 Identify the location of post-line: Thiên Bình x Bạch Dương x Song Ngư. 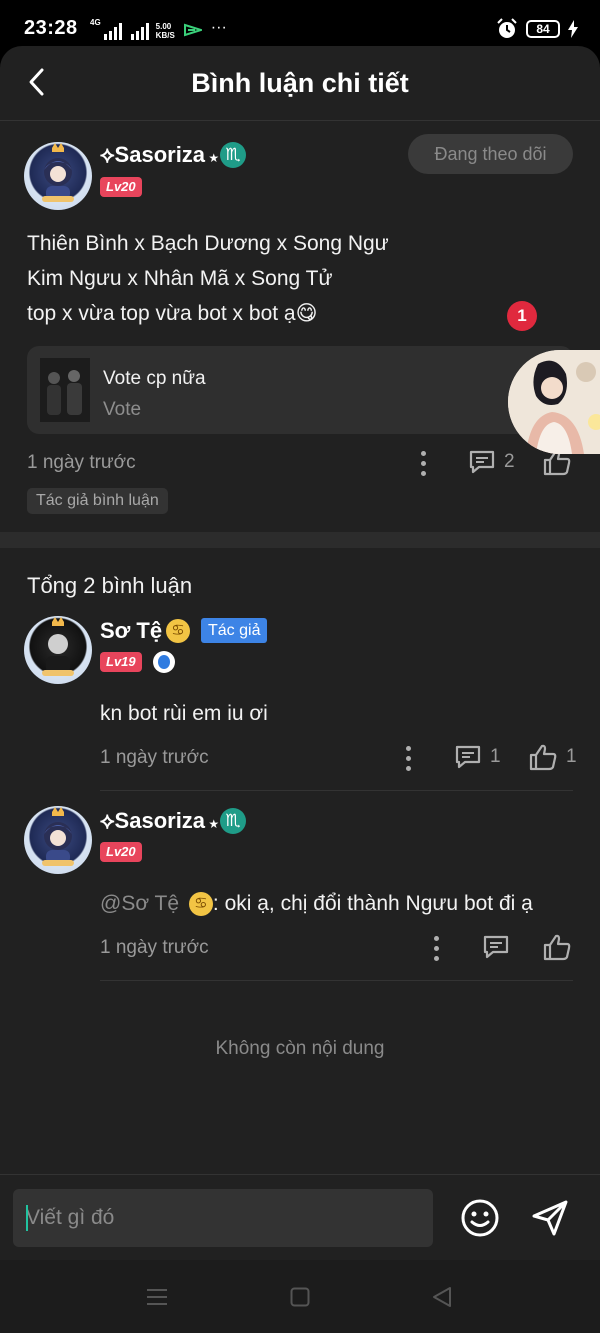
(208, 243).